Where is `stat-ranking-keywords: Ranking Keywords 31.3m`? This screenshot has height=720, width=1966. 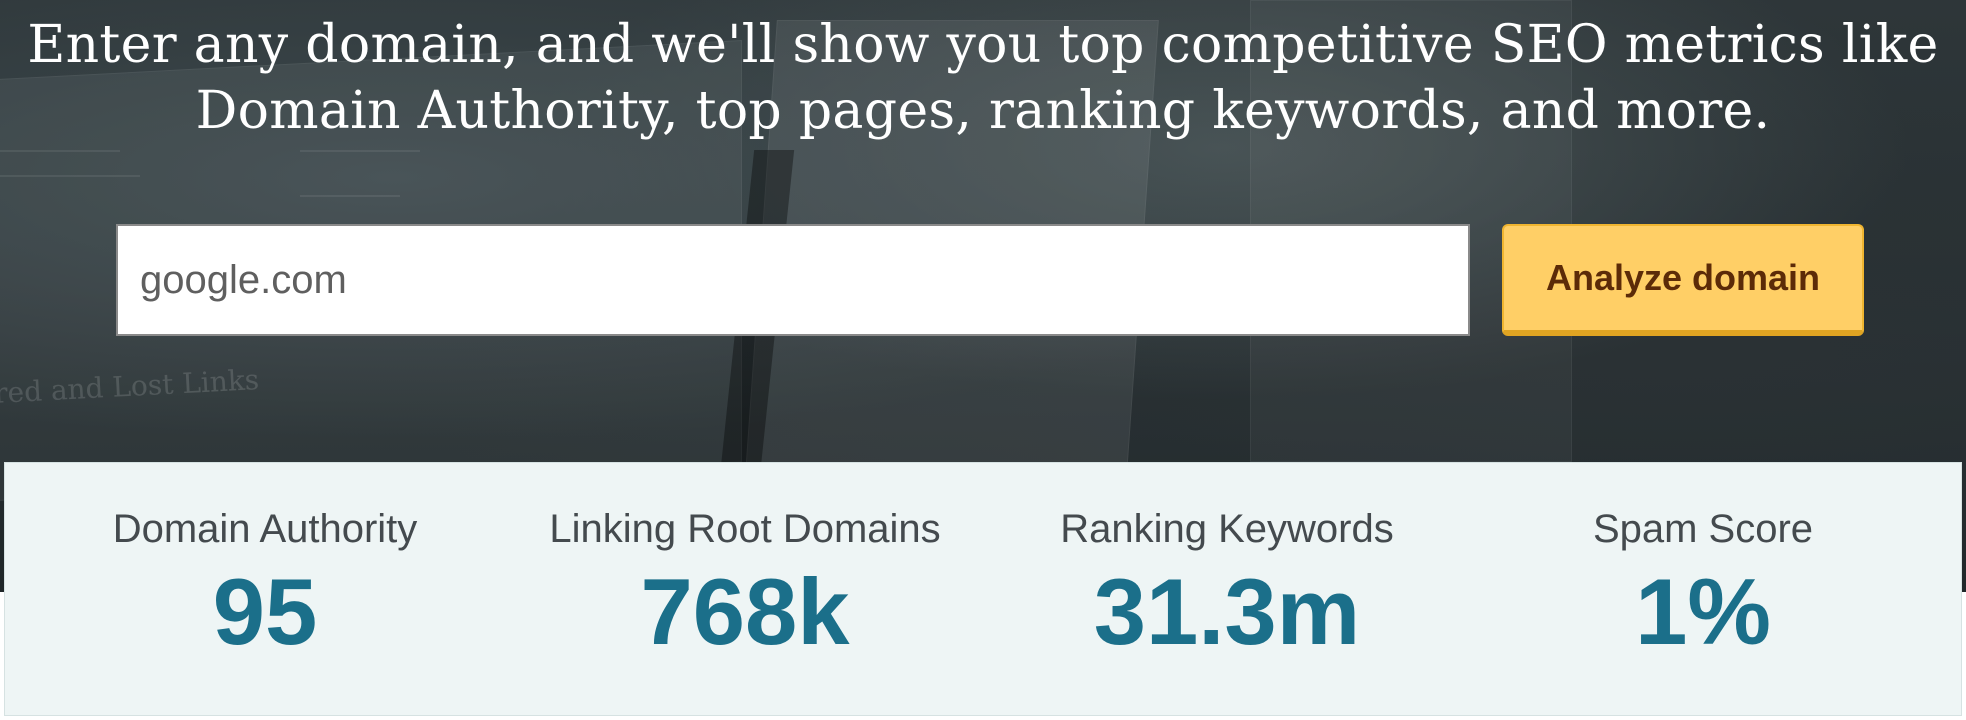
stat-ranking-keywords: Ranking Keywords 31.3m is located at coordinates (1227, 590).